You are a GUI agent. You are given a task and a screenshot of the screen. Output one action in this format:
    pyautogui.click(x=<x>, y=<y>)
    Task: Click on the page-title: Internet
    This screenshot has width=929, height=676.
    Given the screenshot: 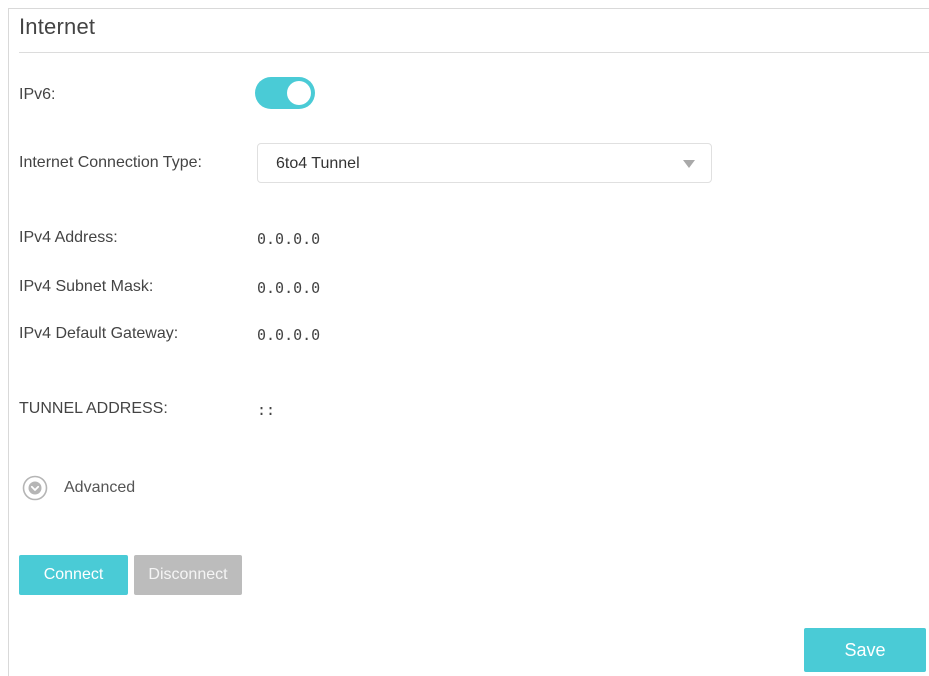 What is the action you would take?
    pyautogui.click(x=57, y=26)
    